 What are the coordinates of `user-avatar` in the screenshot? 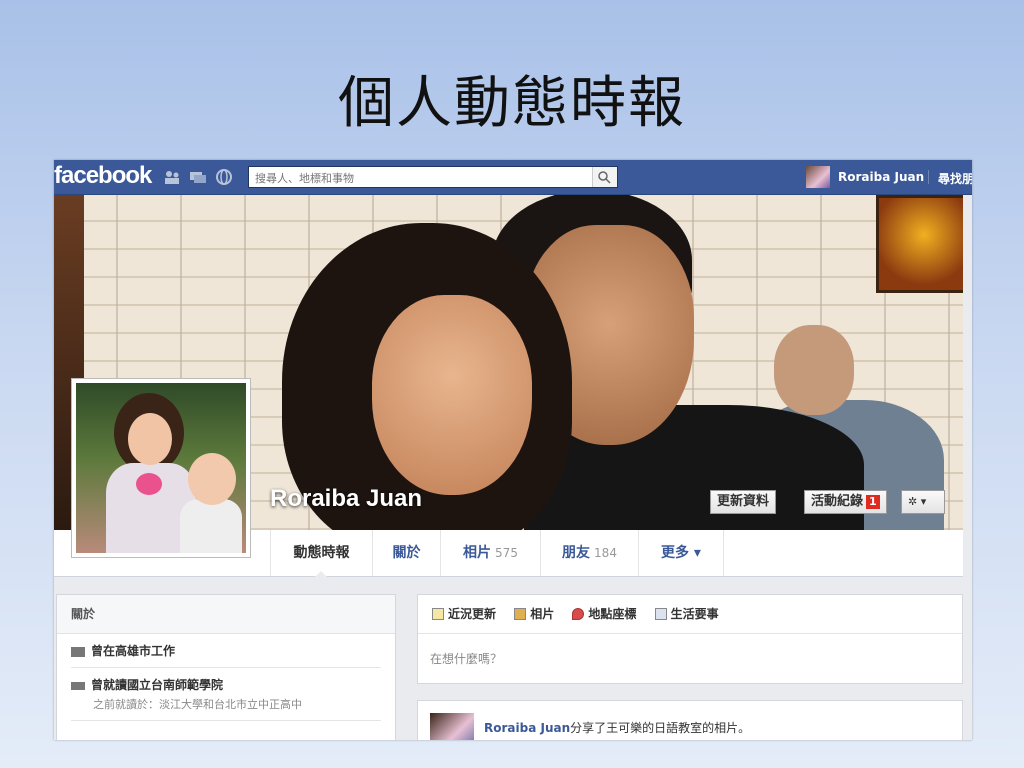 It's located at (818, 177).